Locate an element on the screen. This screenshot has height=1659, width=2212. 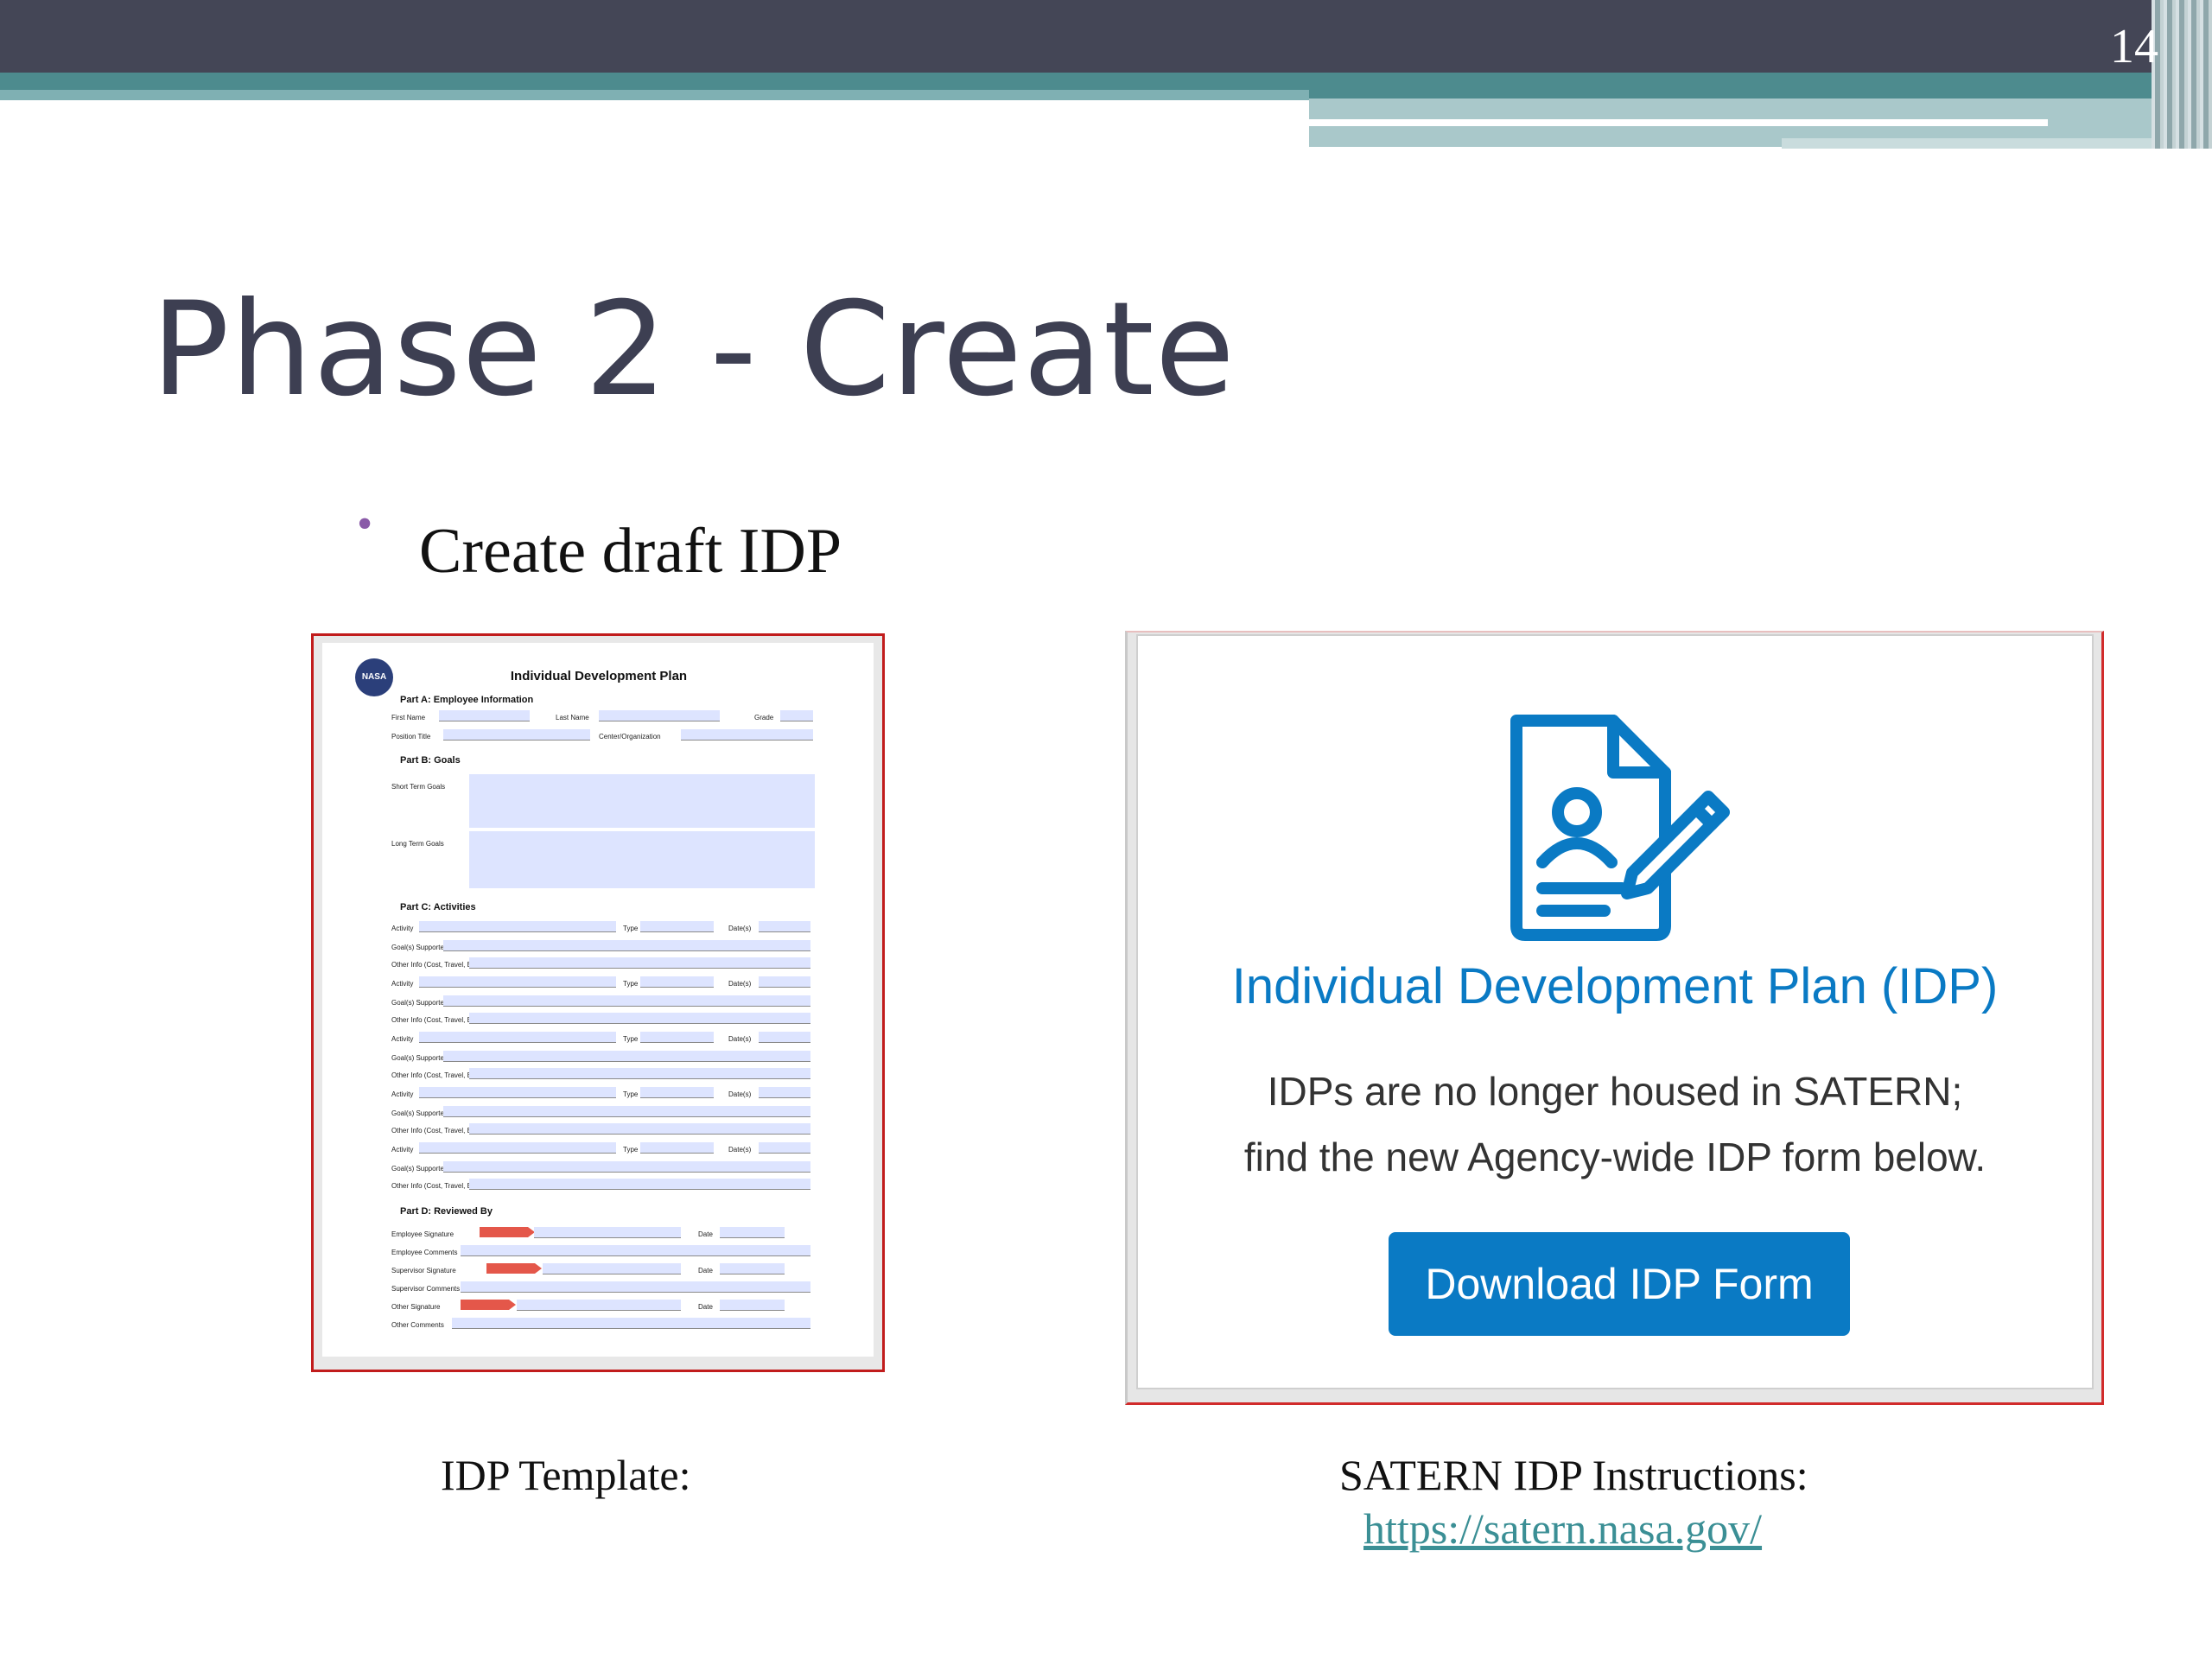
satern-link: https://satern.nasa.gov/ is located at coordinates (1562, 1528).